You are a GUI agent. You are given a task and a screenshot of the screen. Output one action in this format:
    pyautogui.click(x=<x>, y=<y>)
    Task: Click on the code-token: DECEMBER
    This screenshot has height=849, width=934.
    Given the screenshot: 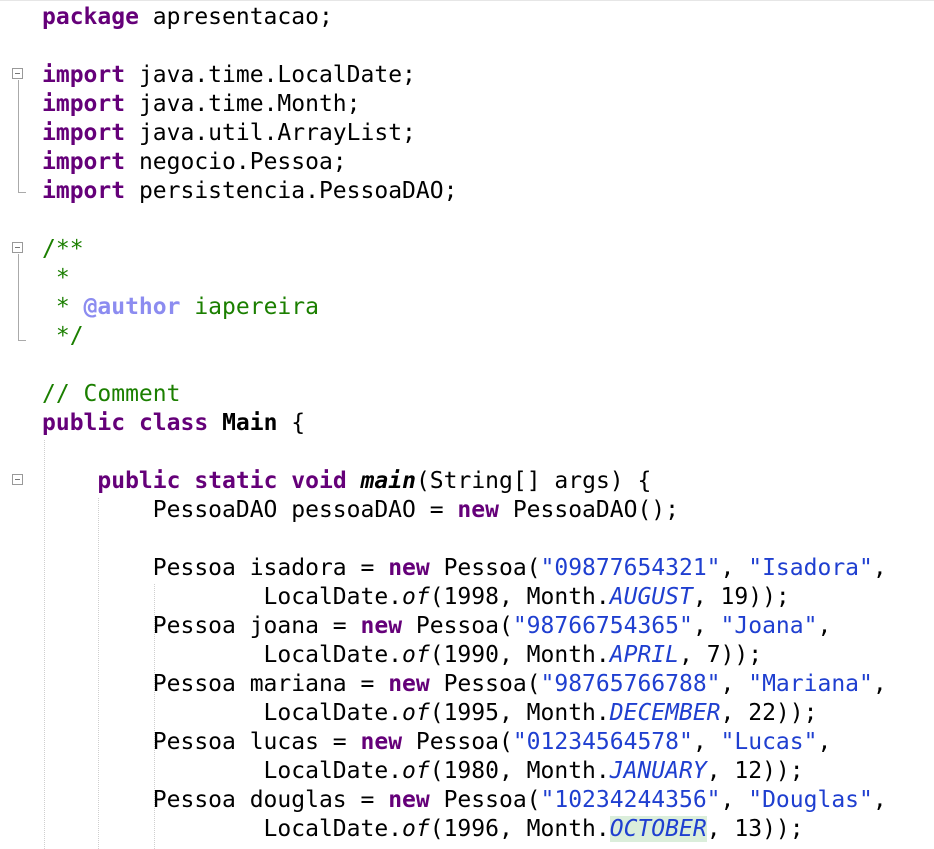 What is the action you would take?
    pyautogui.click(x=665, y=713)
    